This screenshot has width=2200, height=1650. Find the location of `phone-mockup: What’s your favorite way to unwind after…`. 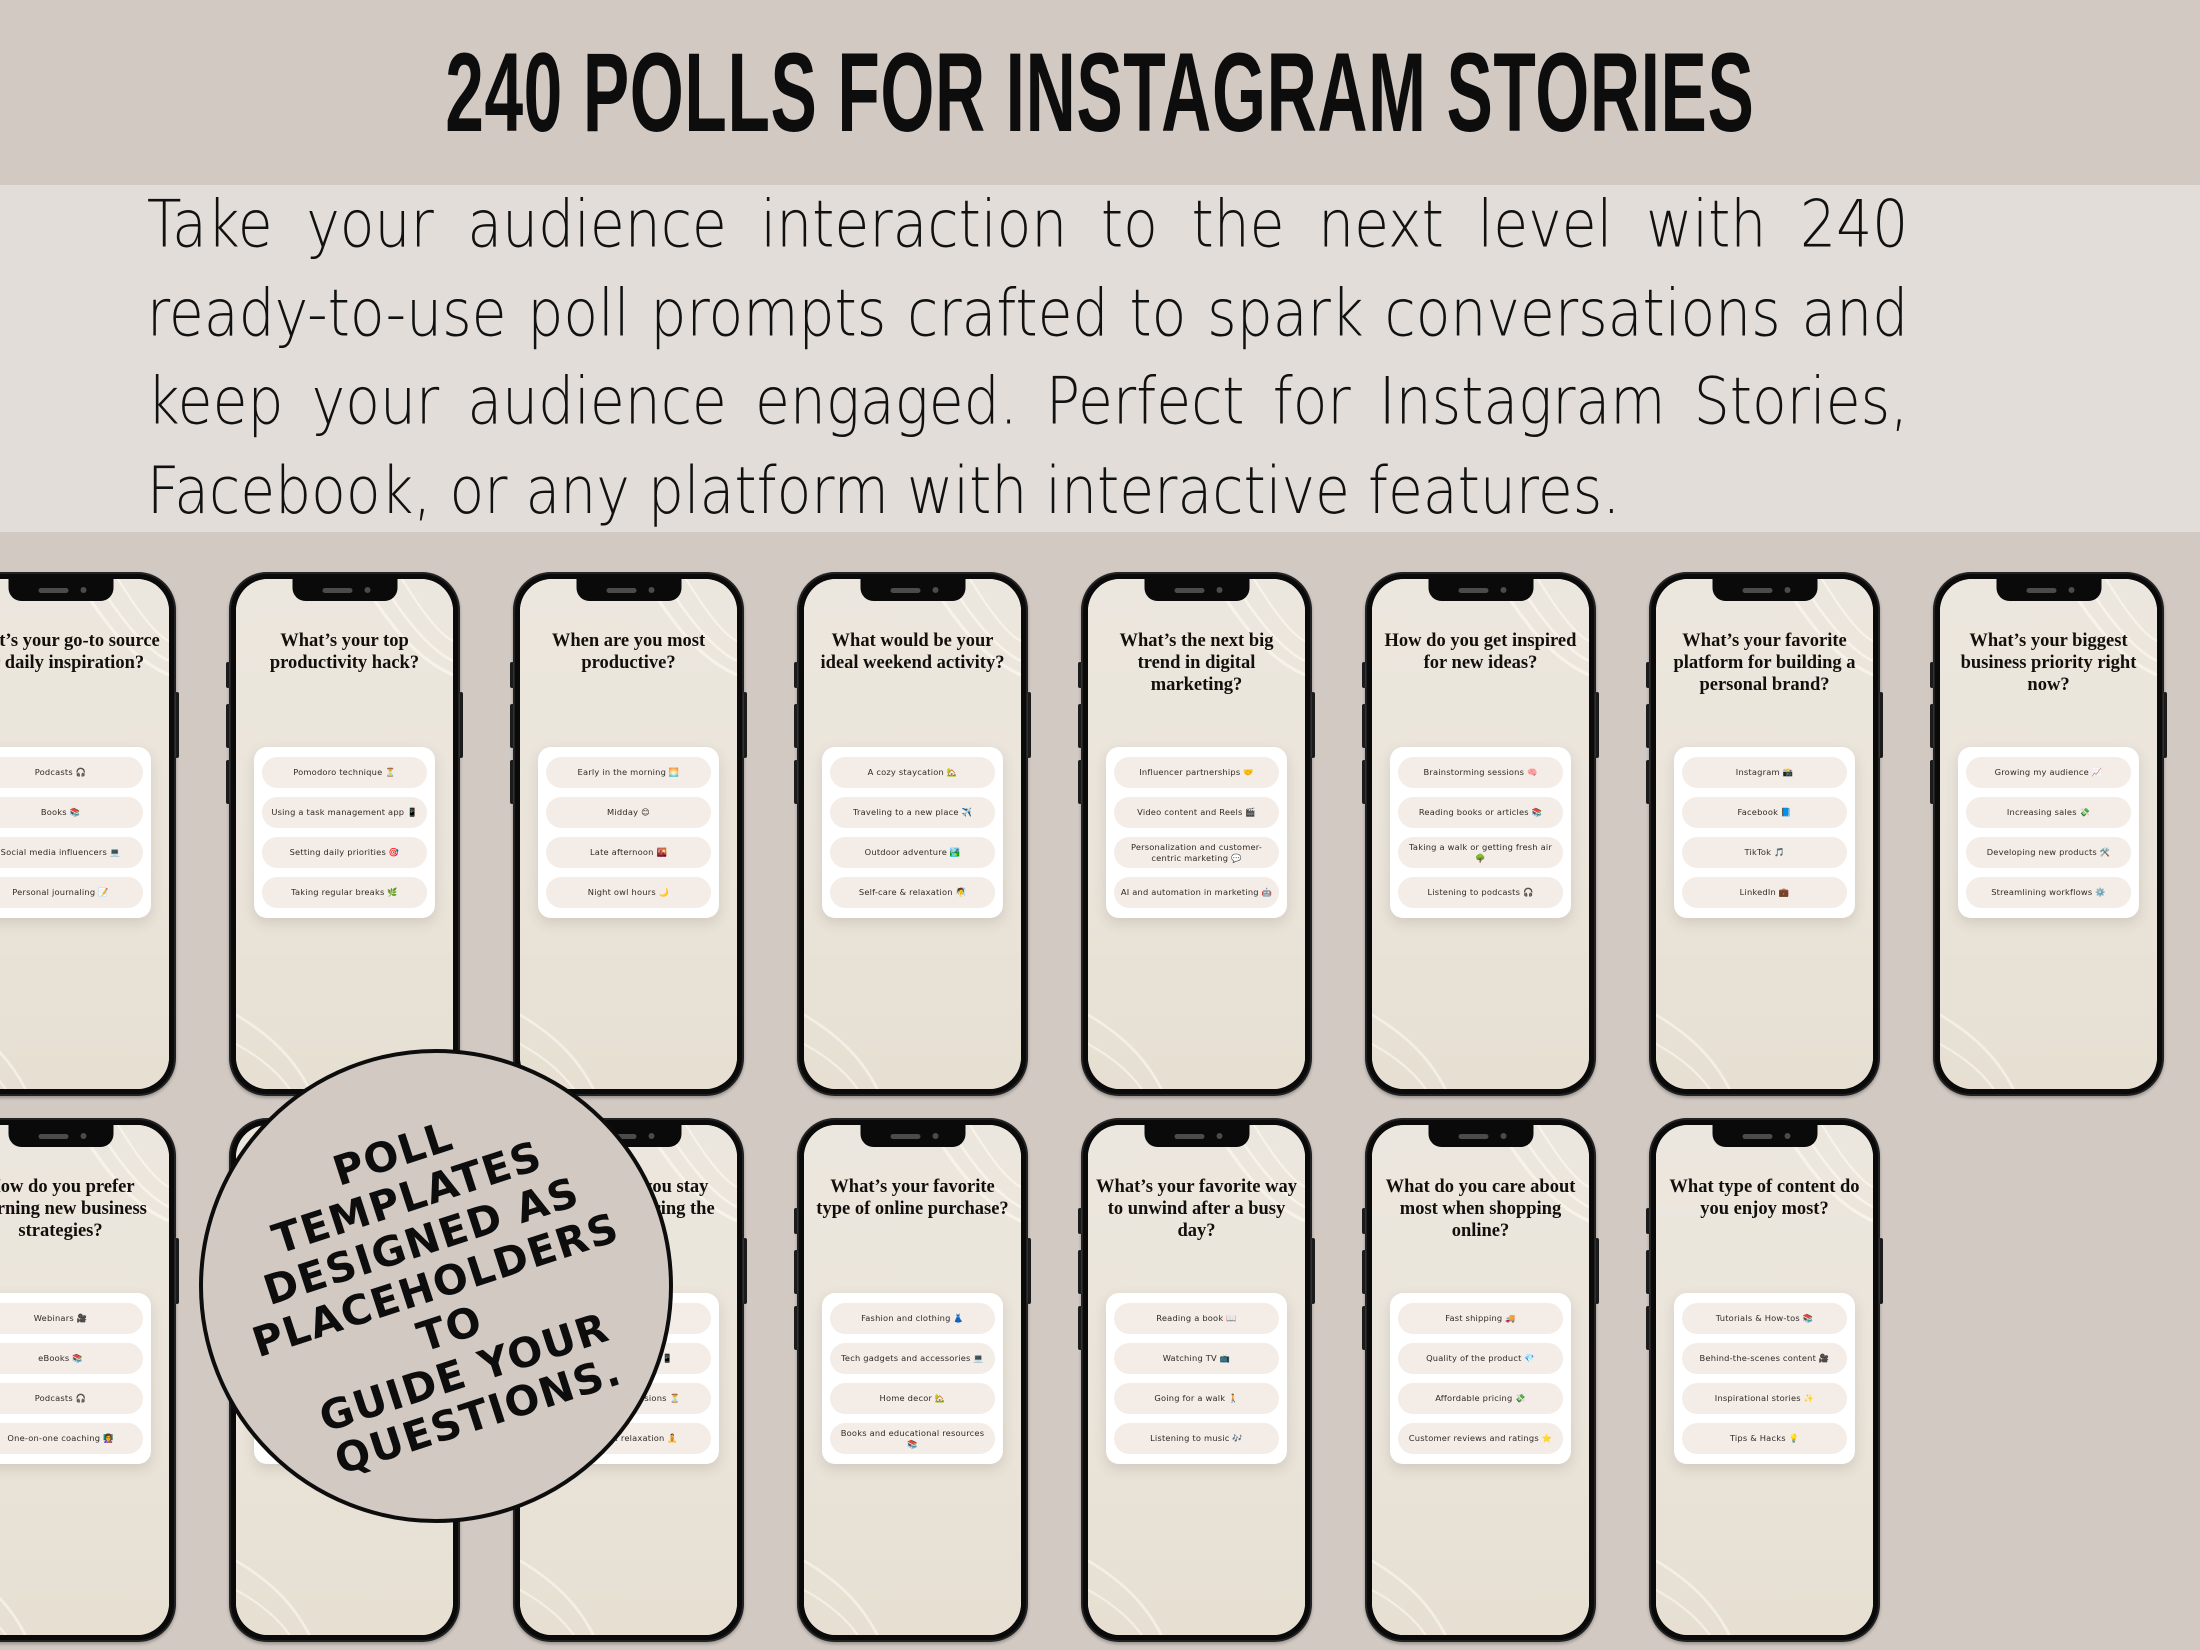

phone-mockup: What’s your favorite way to unwind after… is located at coordinates (1196, 1380).